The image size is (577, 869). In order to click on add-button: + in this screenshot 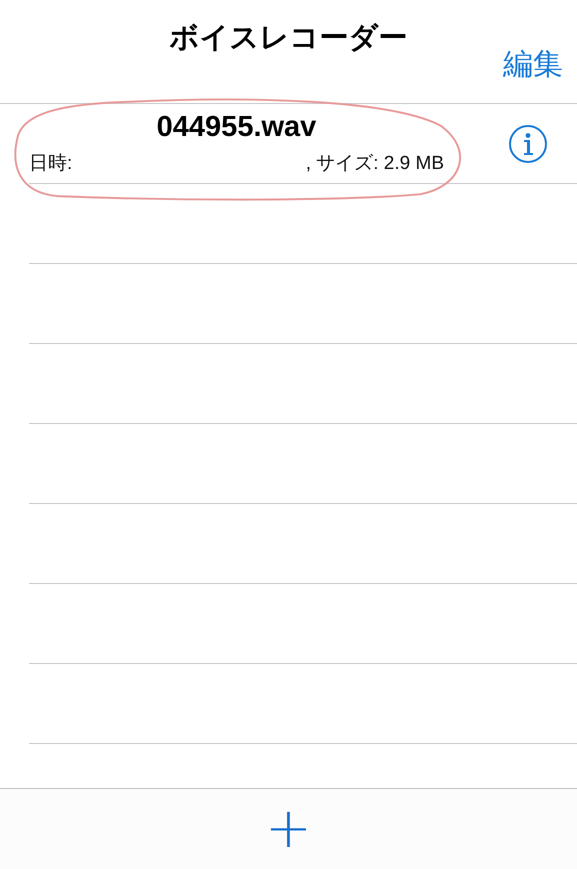, I will do `click(288, 829)`.